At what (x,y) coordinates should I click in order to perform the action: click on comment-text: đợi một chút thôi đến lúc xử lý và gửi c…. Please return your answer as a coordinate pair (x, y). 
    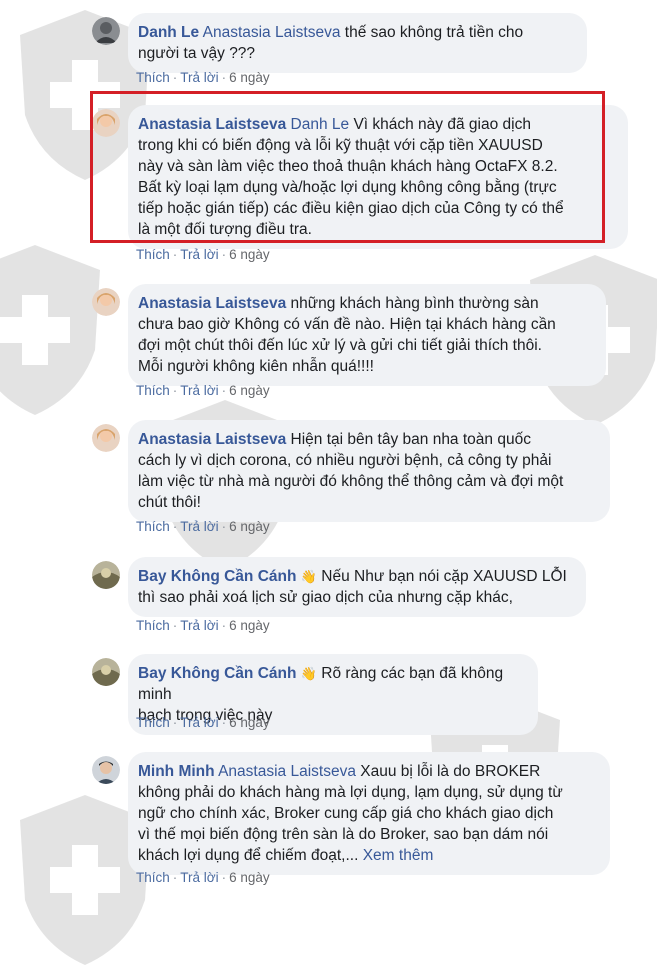
    Looking at the image, I should click on (340, 345).